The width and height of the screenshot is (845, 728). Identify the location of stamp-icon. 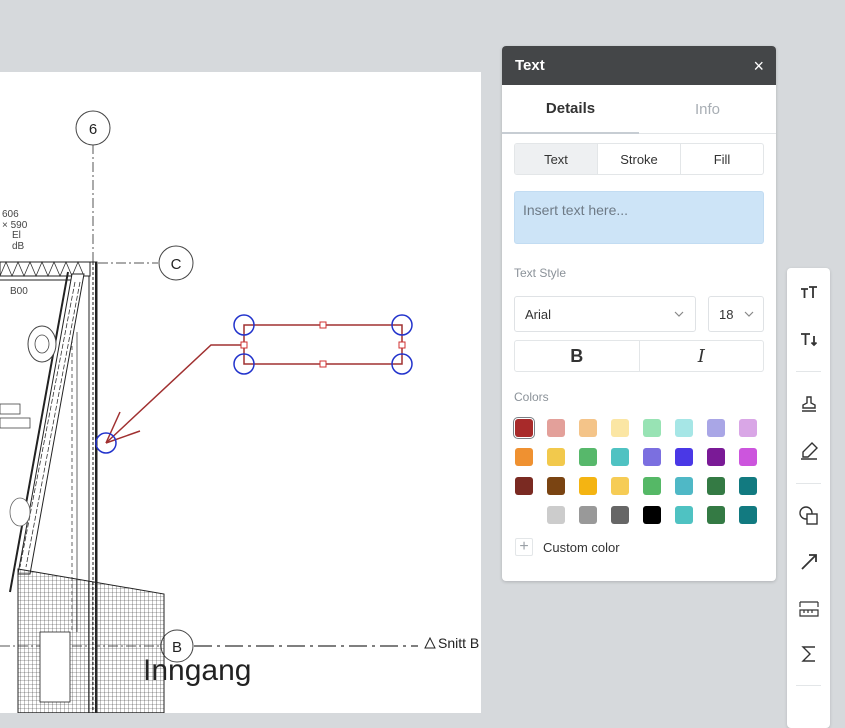
(808, 404).